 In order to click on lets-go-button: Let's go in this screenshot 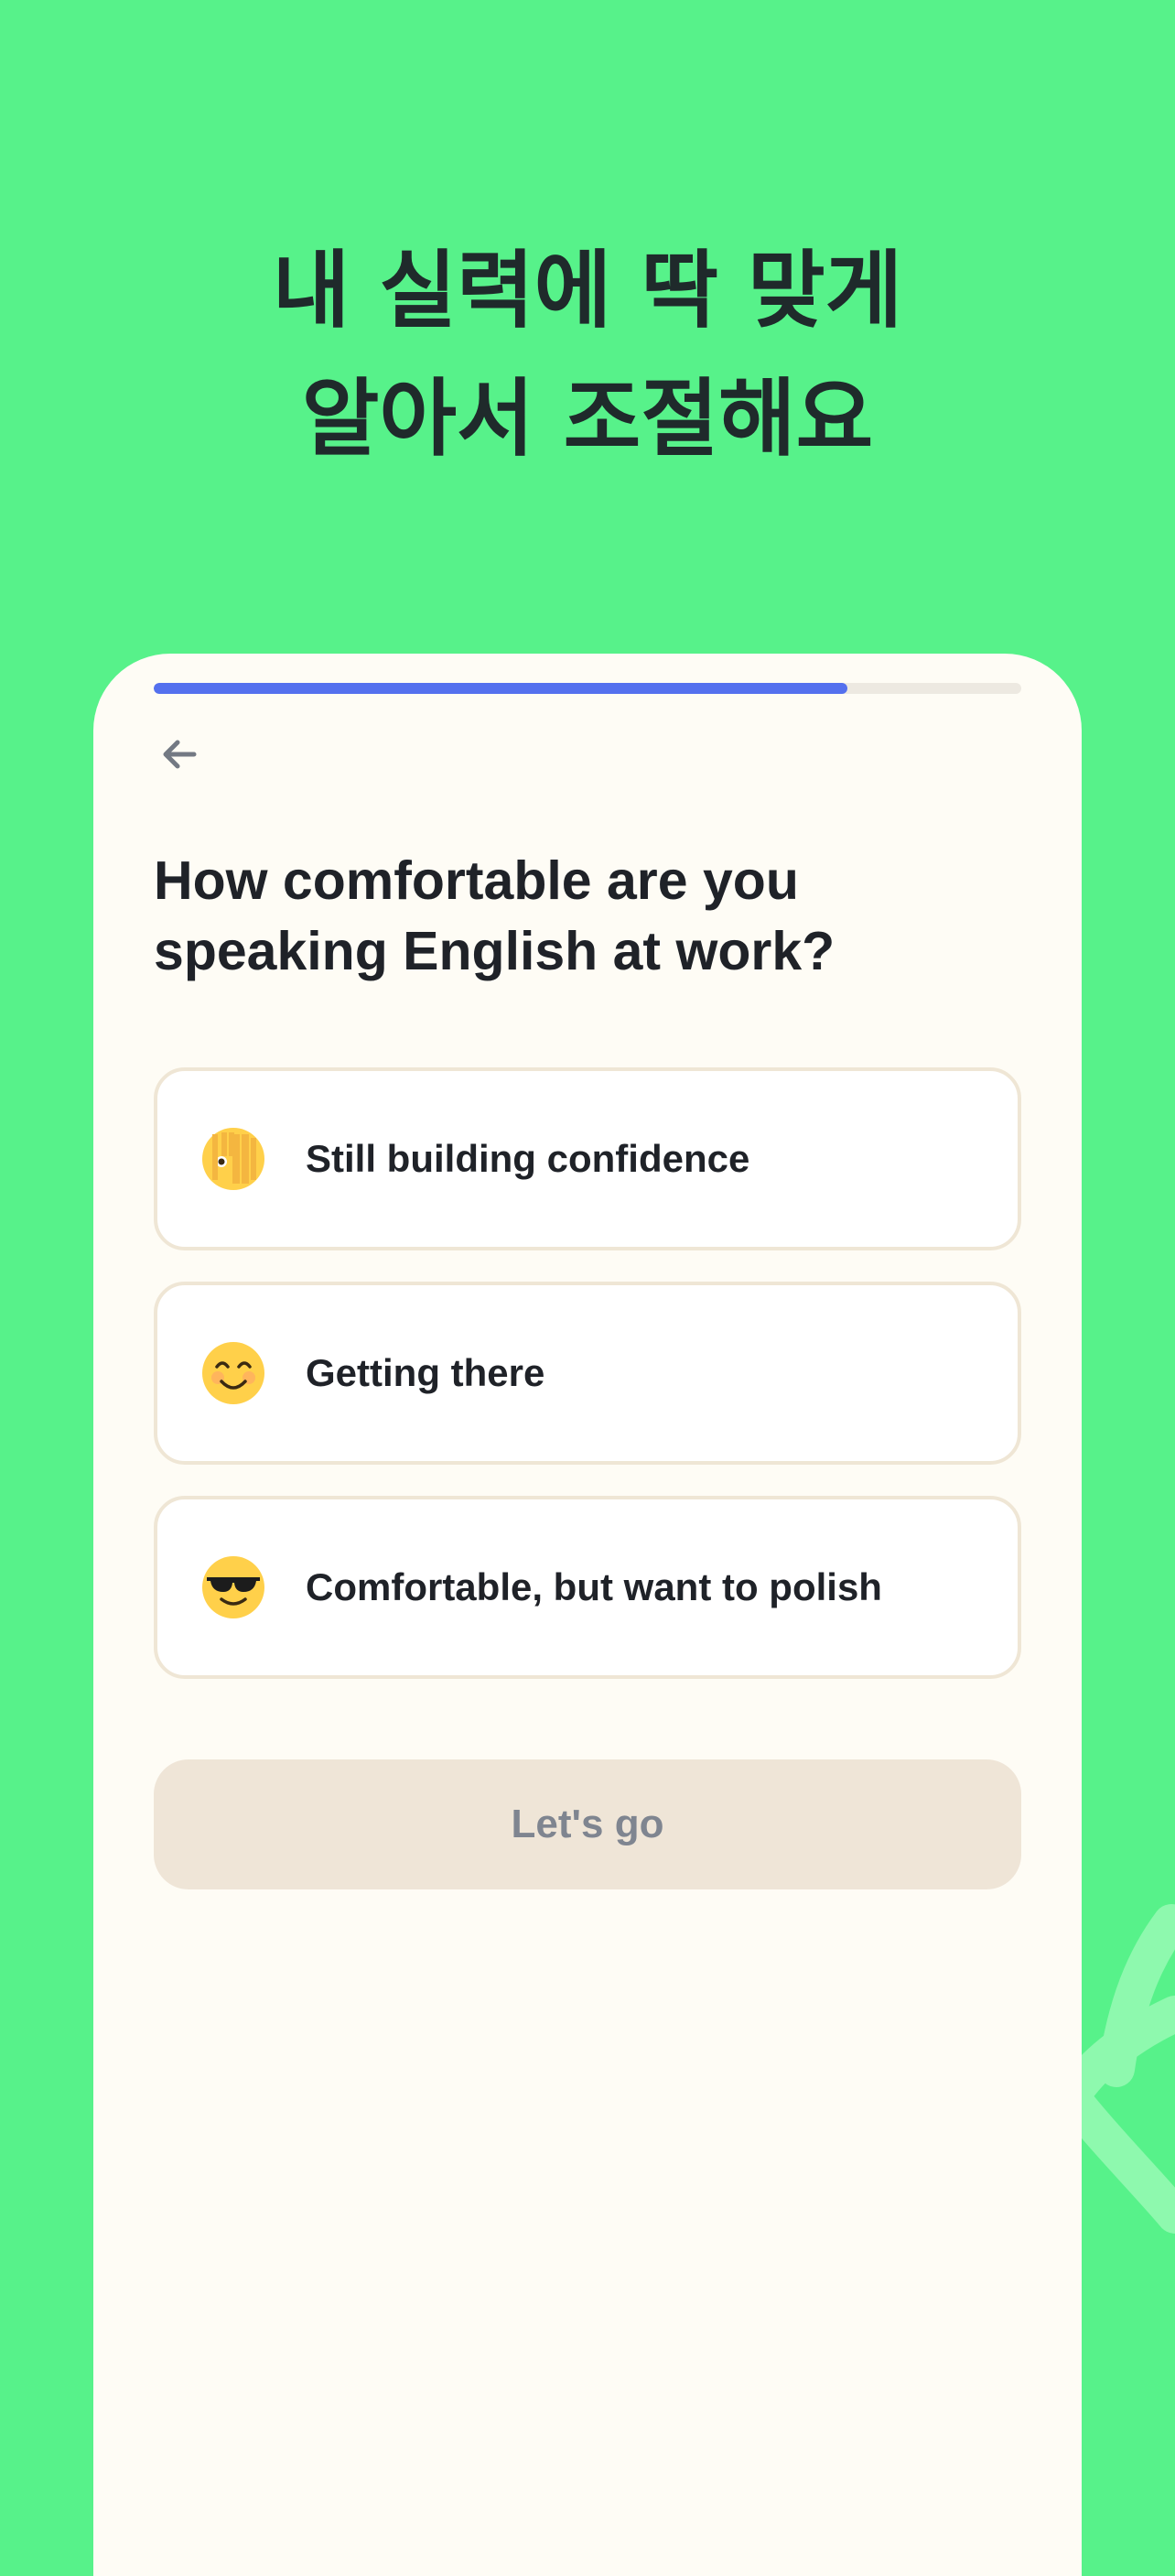, I will do `click(587, 1824)`.